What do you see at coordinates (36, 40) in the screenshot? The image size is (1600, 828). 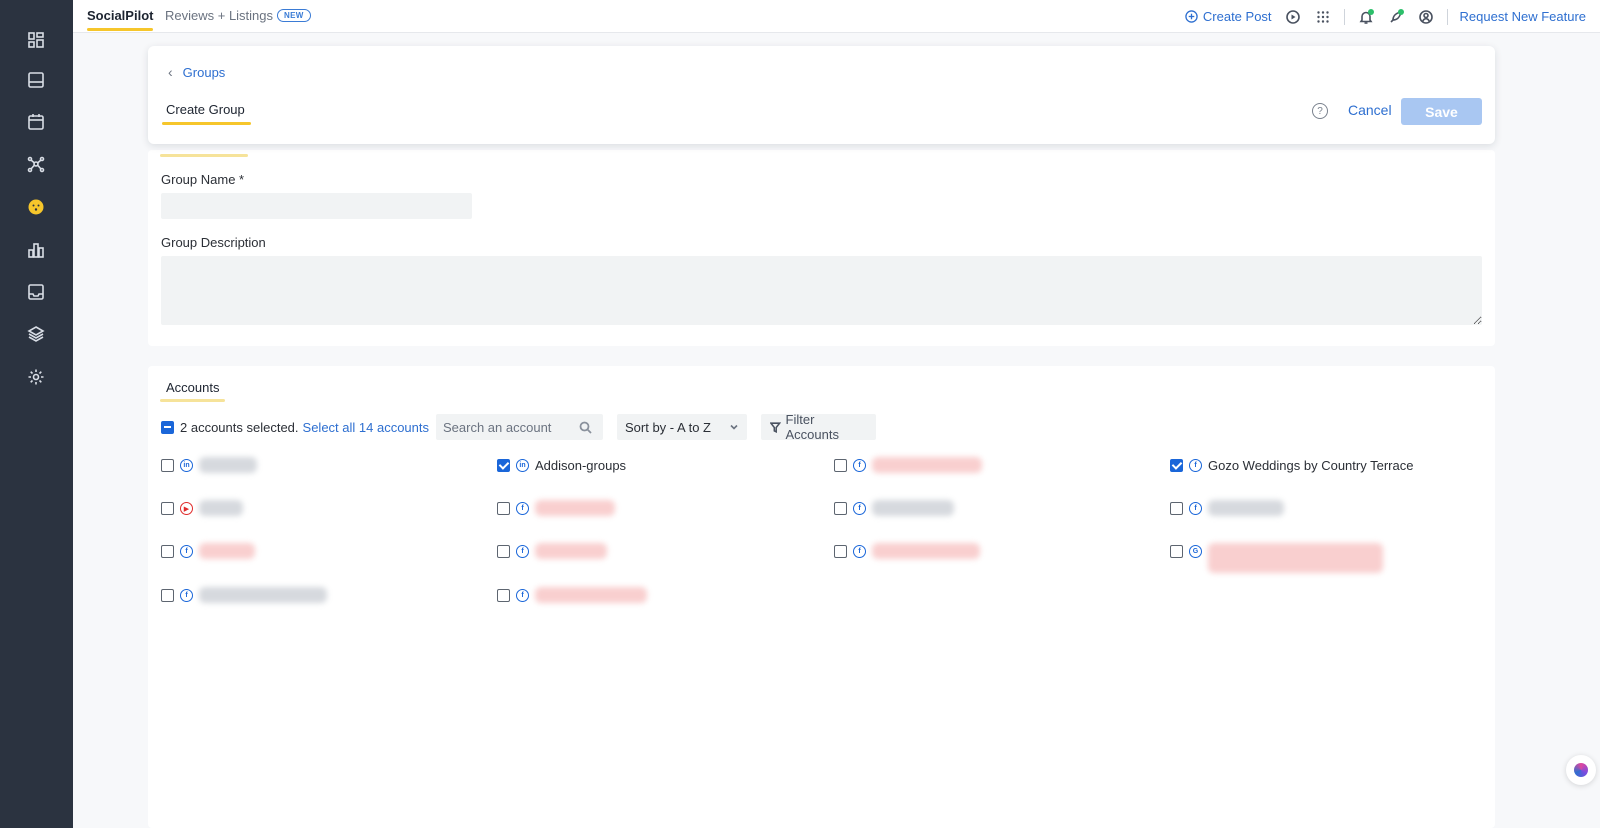 I see `dashboard-icon` at bounding box center [36, 40].